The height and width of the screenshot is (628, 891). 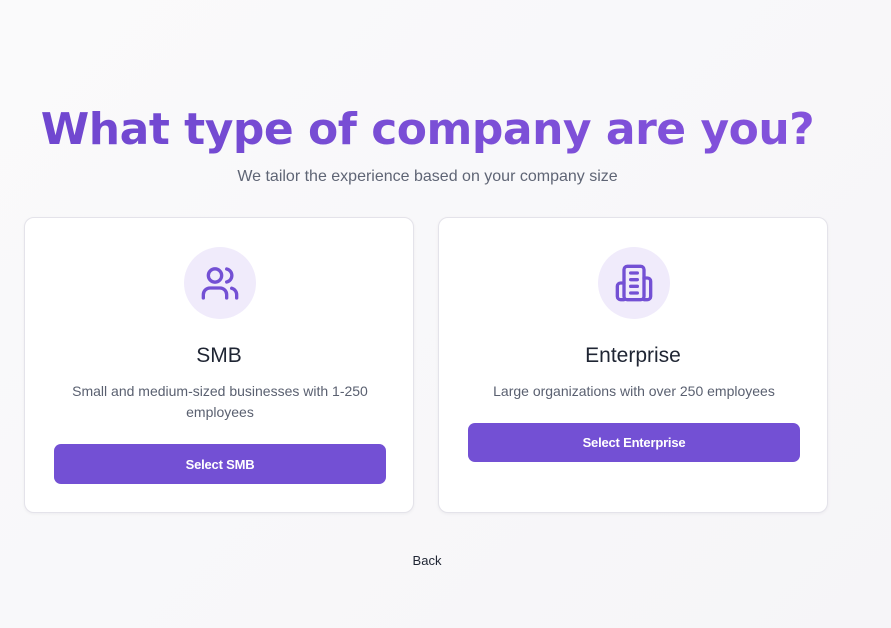 What do you see at coordinates (220, 283) in the screenshot?
I see `users-icon` at bounding box center [220, 283].